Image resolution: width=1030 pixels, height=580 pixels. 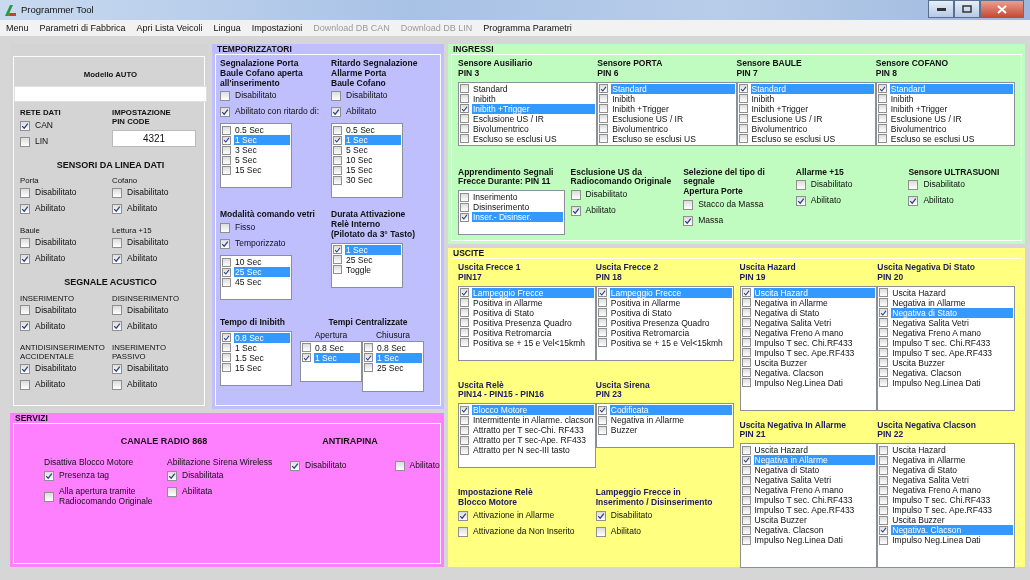 I want to click on close-button, so click(x=1002, y=9).